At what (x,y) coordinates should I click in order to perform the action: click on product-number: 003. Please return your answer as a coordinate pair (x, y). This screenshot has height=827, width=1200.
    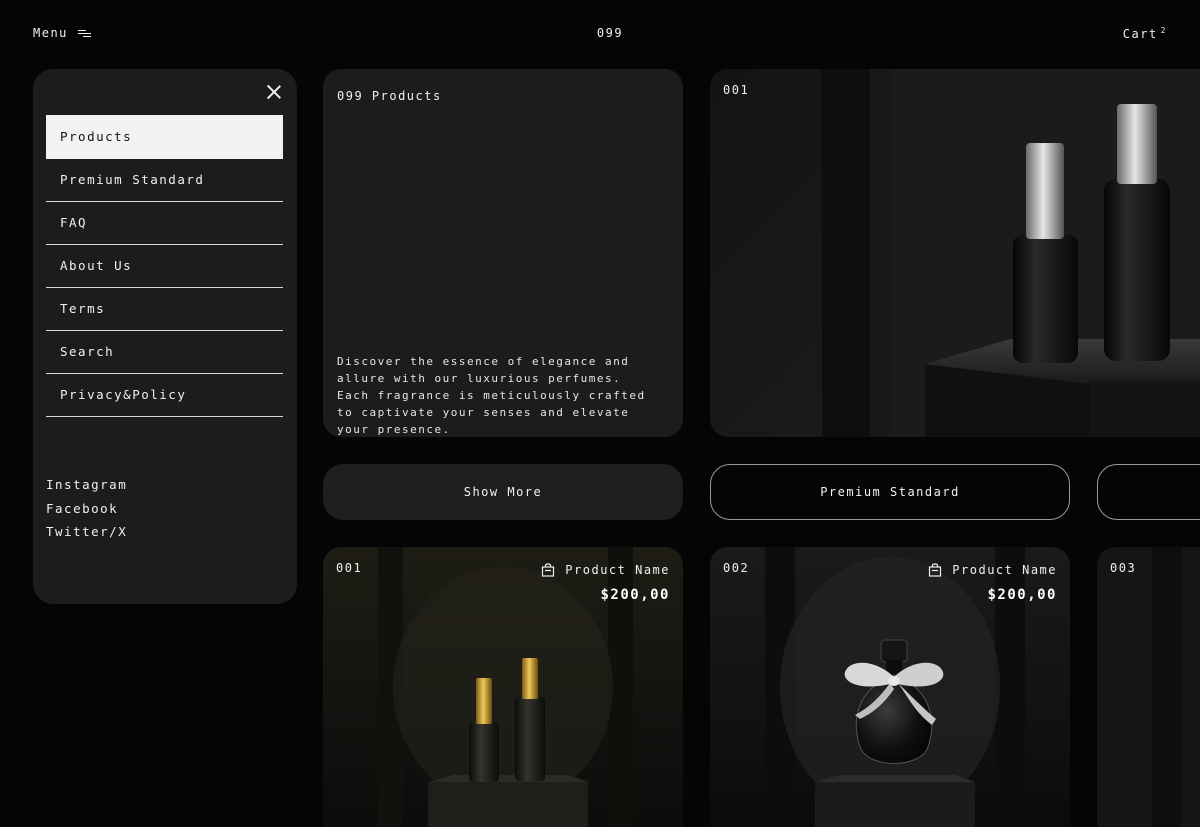
    Looking at the image, I should click on (1123, 568).